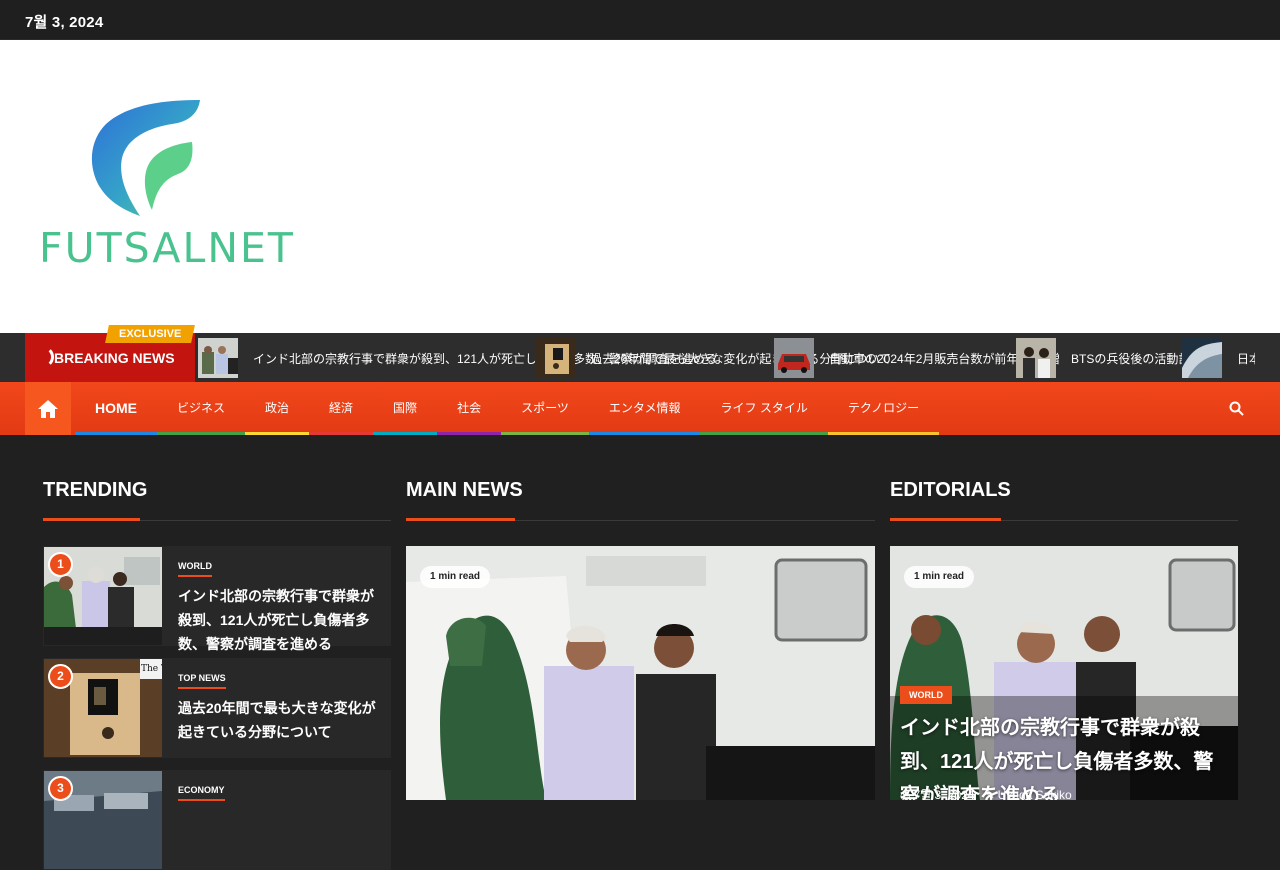 This screenshot has height=870, width=1280. What do you see at coordinates (167, 248) in the screenshot?
I see `site-logo-text: FUTSALNET` at bounding box center [167, 248].